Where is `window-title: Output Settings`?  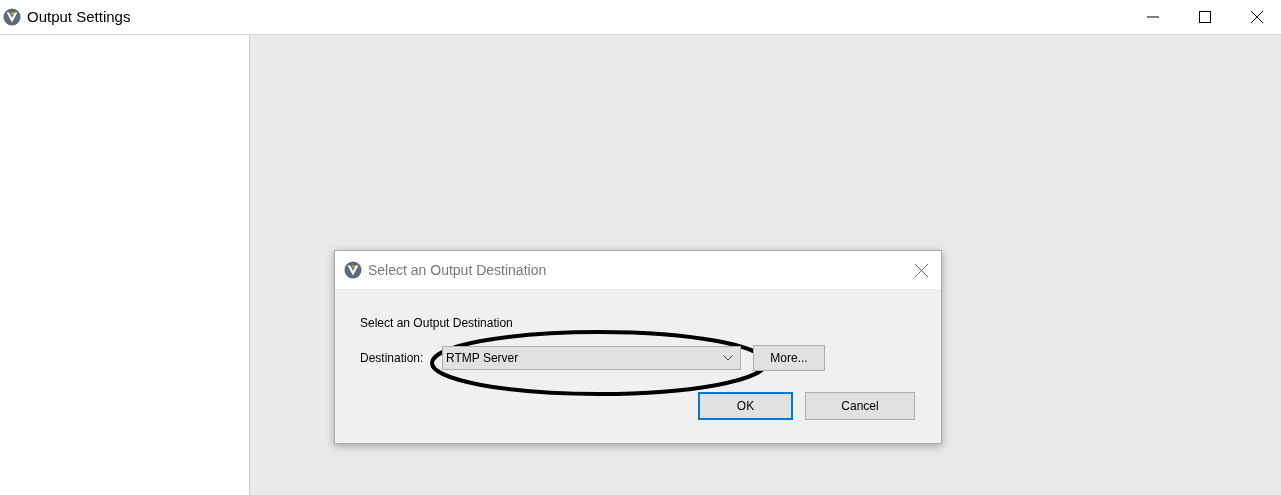
window-title: Output Settings is located at coordinates (79, 16).